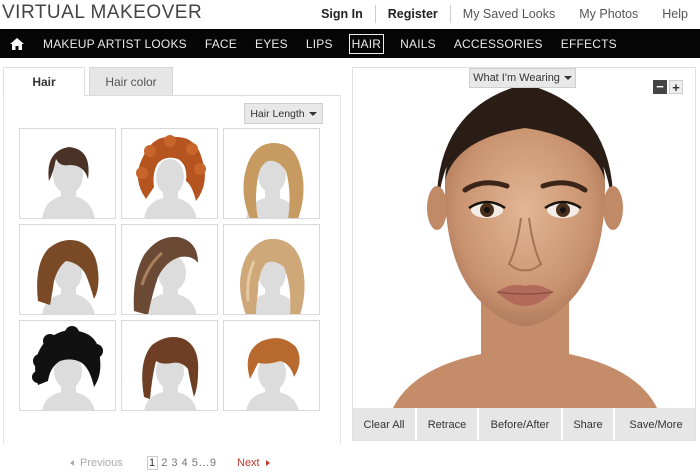 This screenshot has width=700, height=472. I want to click on what-im-wearing-label: What I'm Wearing, so click(516, 78).